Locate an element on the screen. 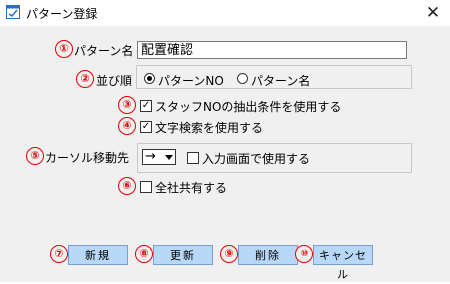 The width and height of the screenshot is (450, 284). marker-1: ① is located at coordinates (64, 49).